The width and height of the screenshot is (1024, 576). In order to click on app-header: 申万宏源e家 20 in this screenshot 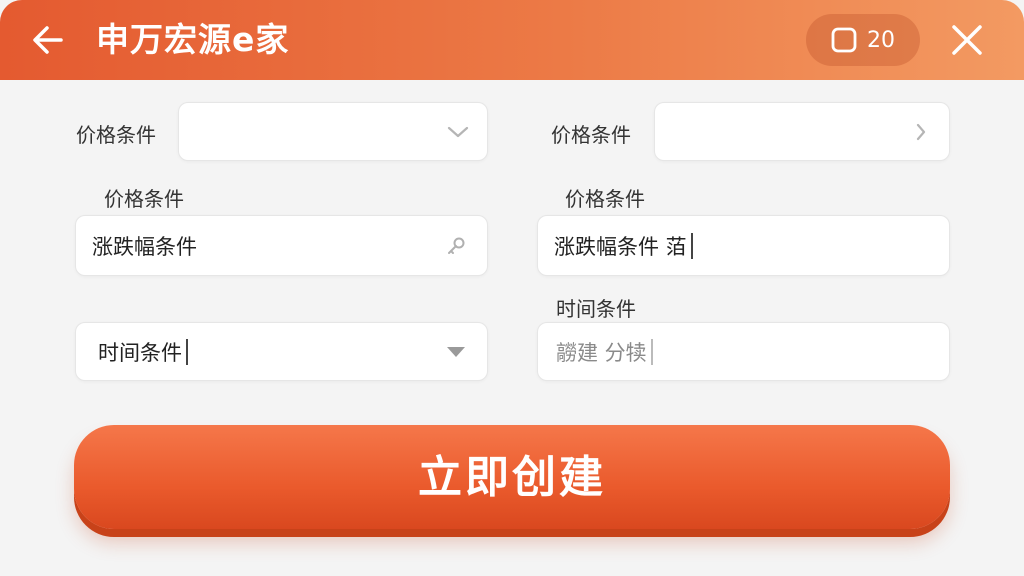, I will do `click(512, 40)`.